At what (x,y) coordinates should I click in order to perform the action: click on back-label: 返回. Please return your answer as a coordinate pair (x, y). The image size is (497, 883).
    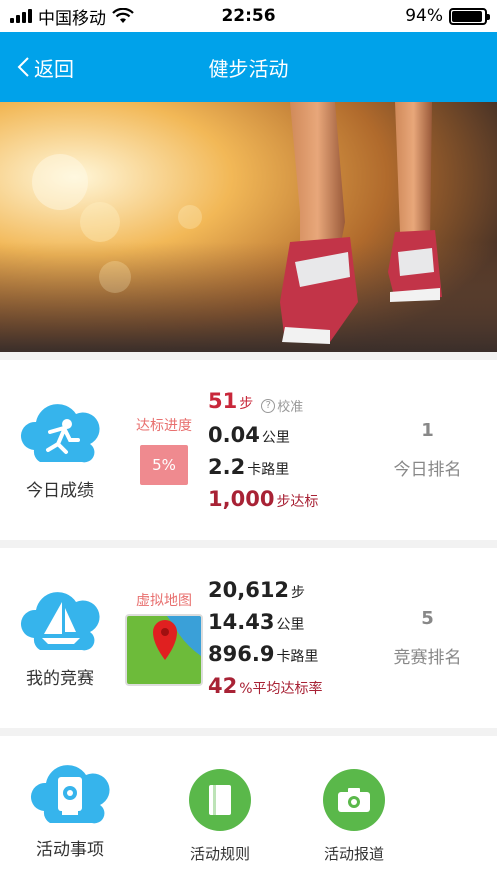
    Looking at the image, I should click on (54, 68).